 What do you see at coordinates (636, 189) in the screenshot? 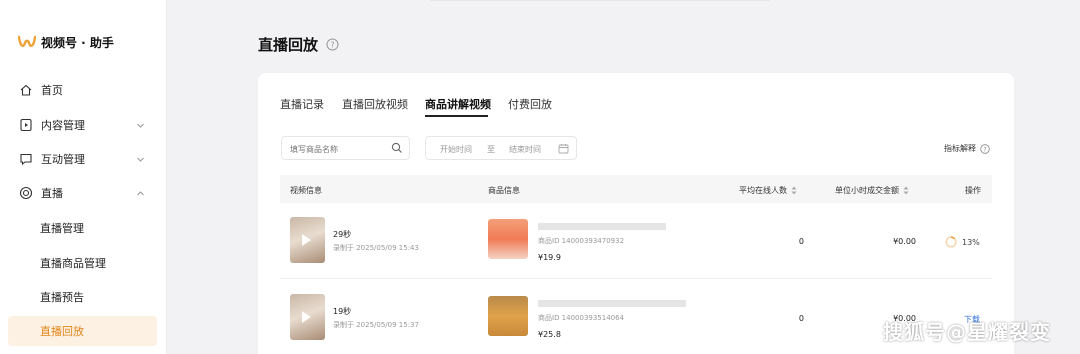
I see `table-header: 视频信息 商品信息 平均在线人数 单位小时成交金额 操作` at bounding box center [636, 189].